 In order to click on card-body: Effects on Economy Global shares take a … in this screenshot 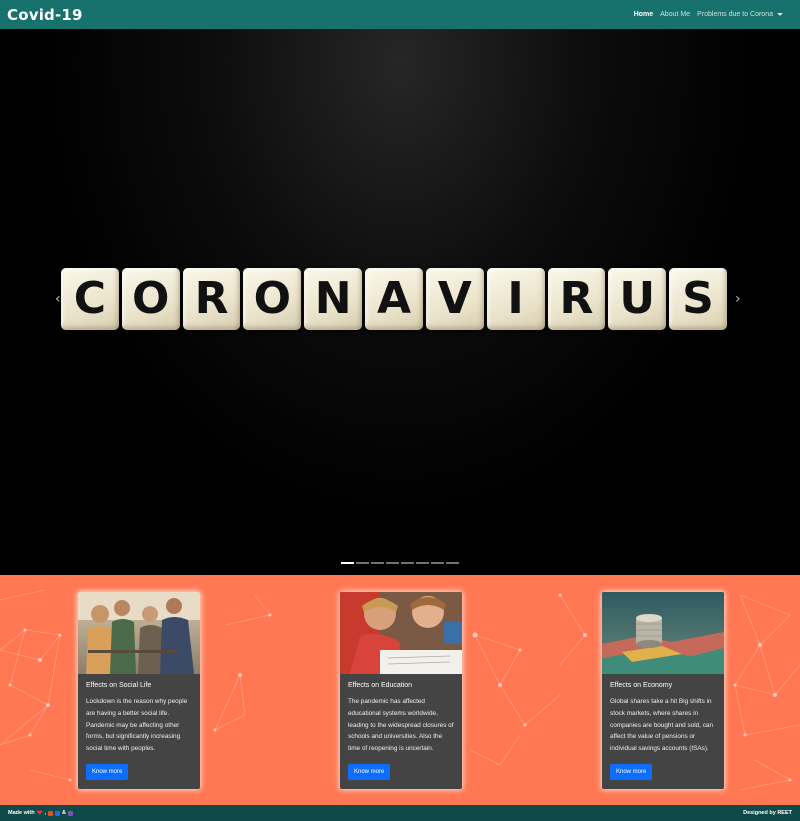, I will do `click(663, 714)`.